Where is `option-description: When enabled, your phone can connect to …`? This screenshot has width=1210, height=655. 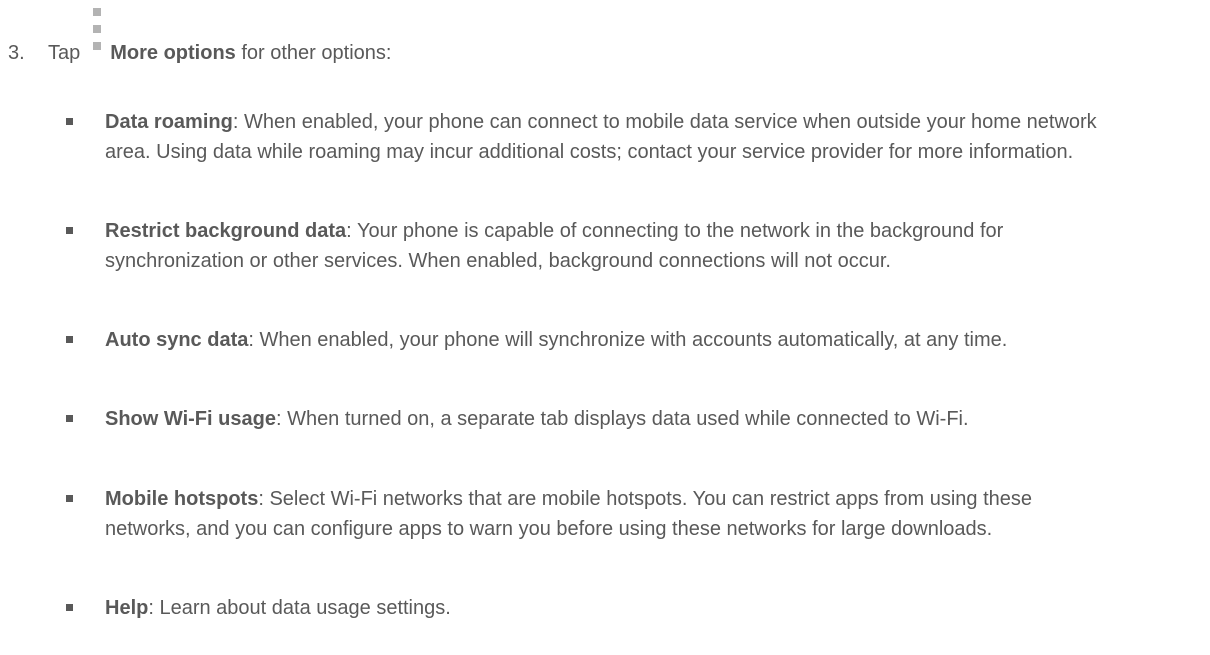
option-description: When enabled, your phone can connect to … is located at coordinates (601, 137).